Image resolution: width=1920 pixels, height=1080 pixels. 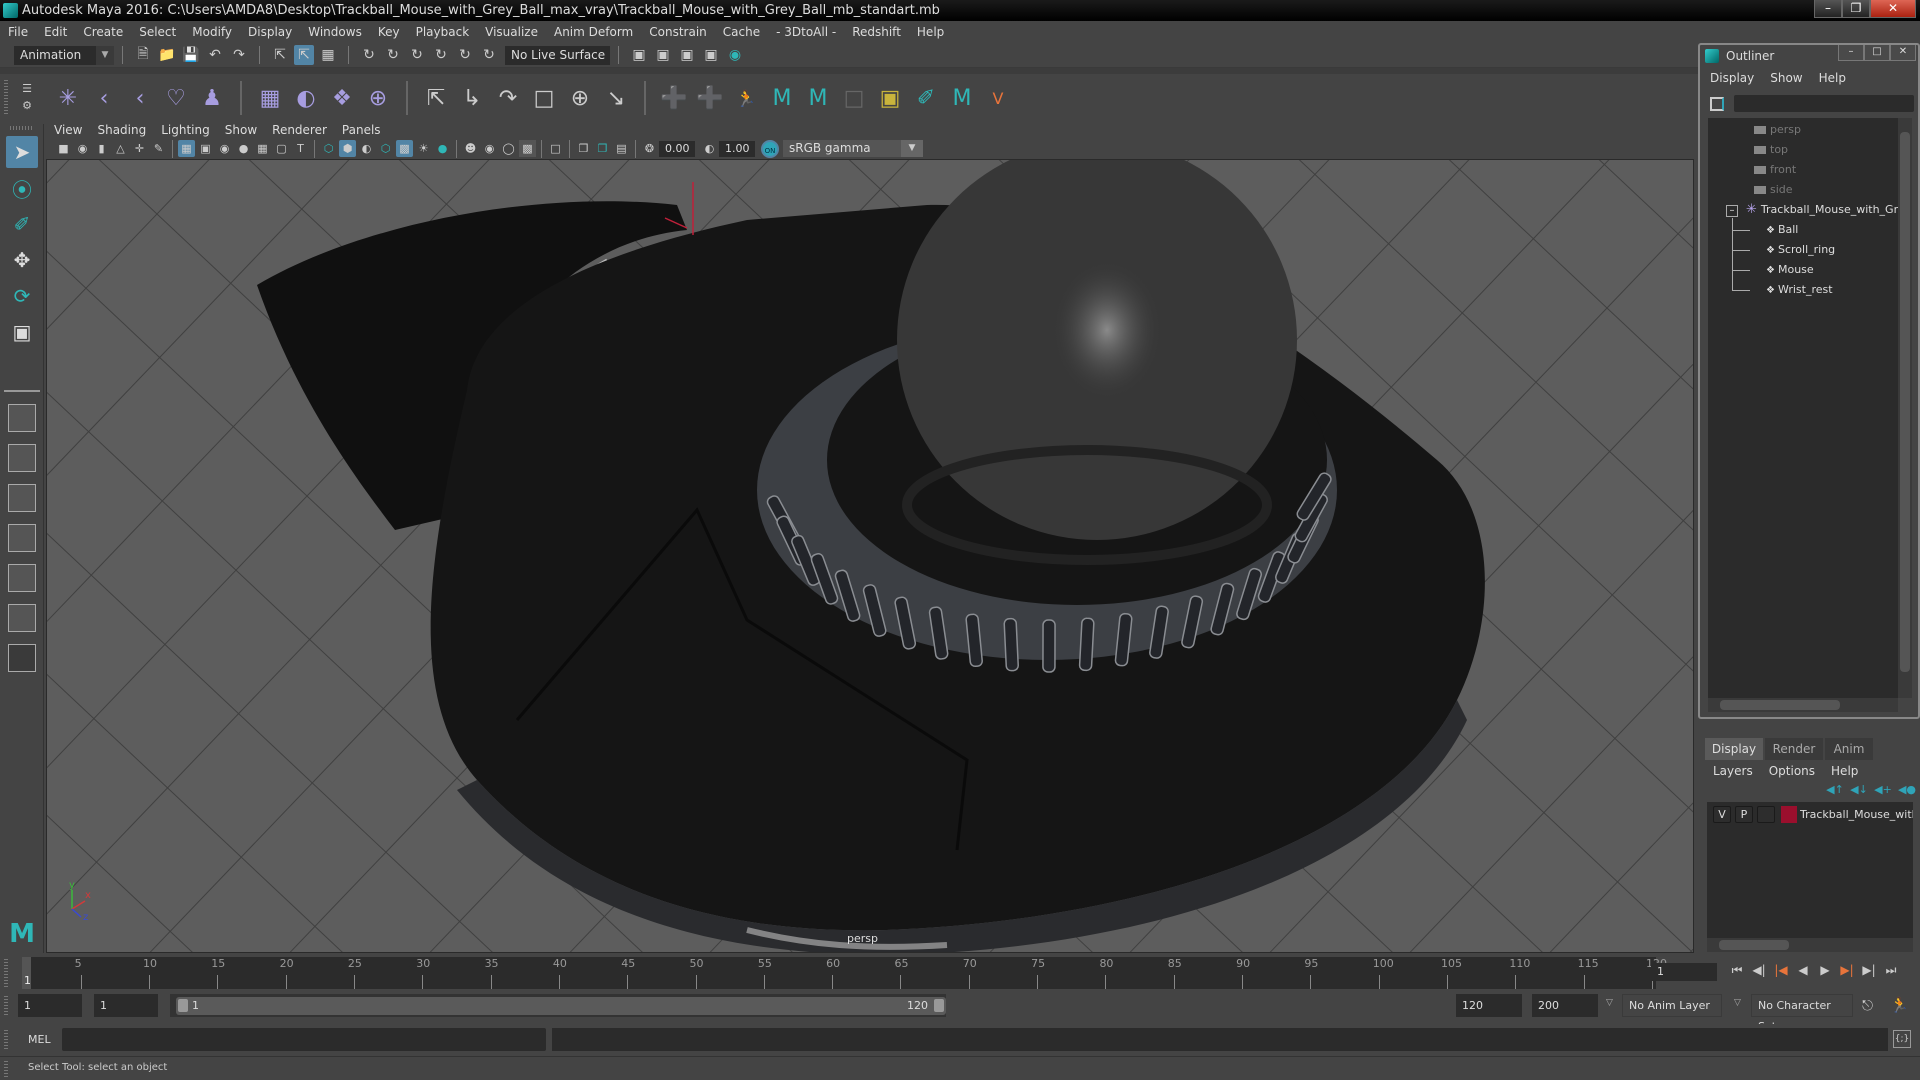 I want to click on script-editor-icon: {;}, so click(x=1902, y=1039).